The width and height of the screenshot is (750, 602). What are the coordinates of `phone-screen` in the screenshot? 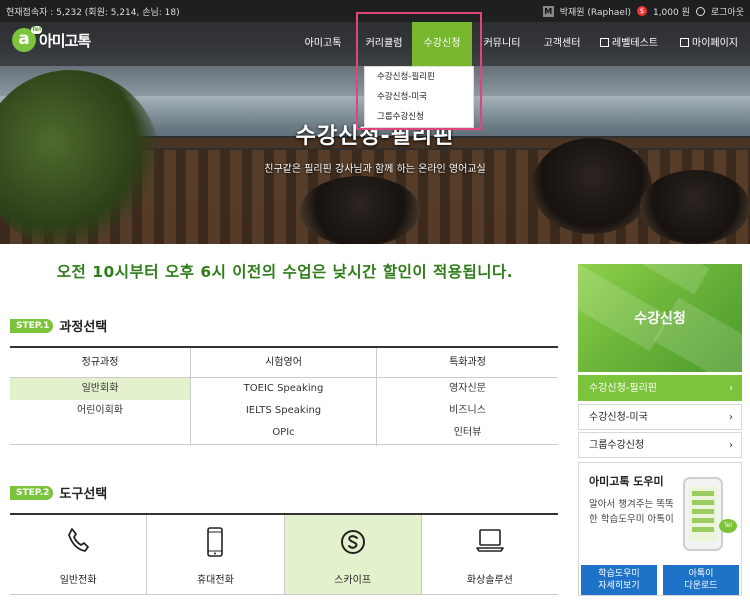 It's located at (703, 514).